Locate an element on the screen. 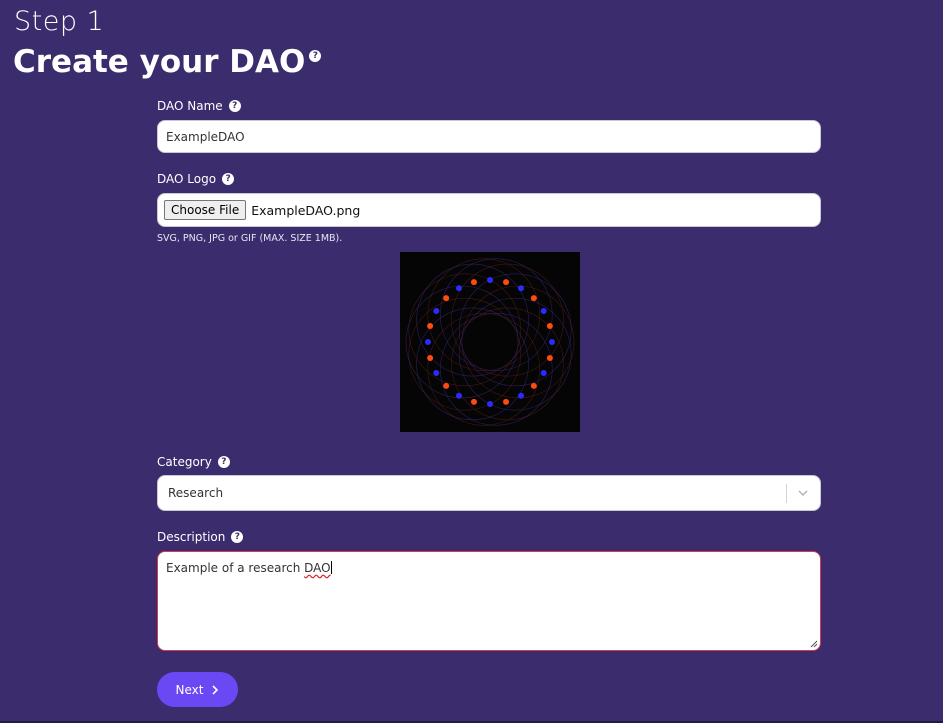  description-label: Description ? is located at coordinates (200, 537).